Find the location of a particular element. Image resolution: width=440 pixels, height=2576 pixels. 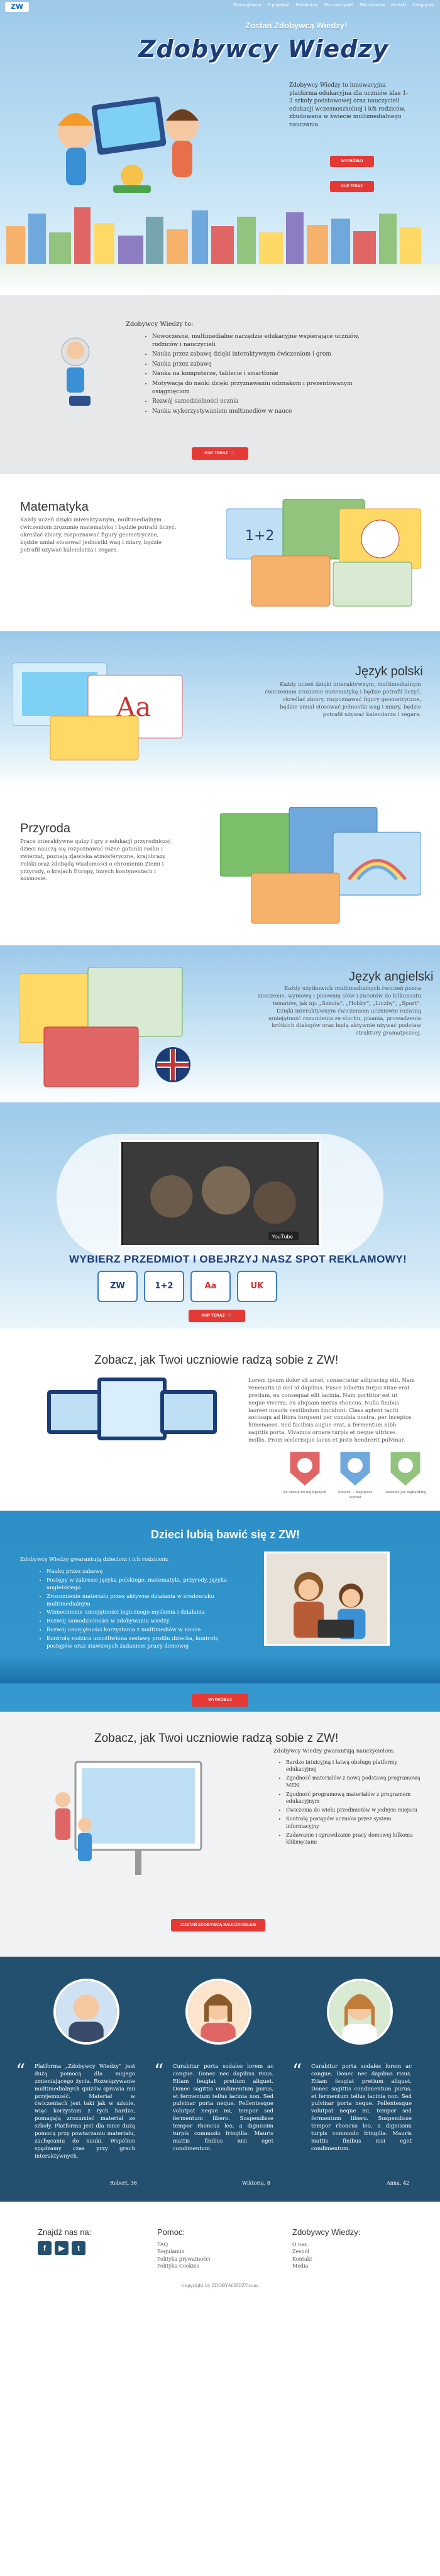

math-screenshots: 1+2 is located at coordinates (323, 553).